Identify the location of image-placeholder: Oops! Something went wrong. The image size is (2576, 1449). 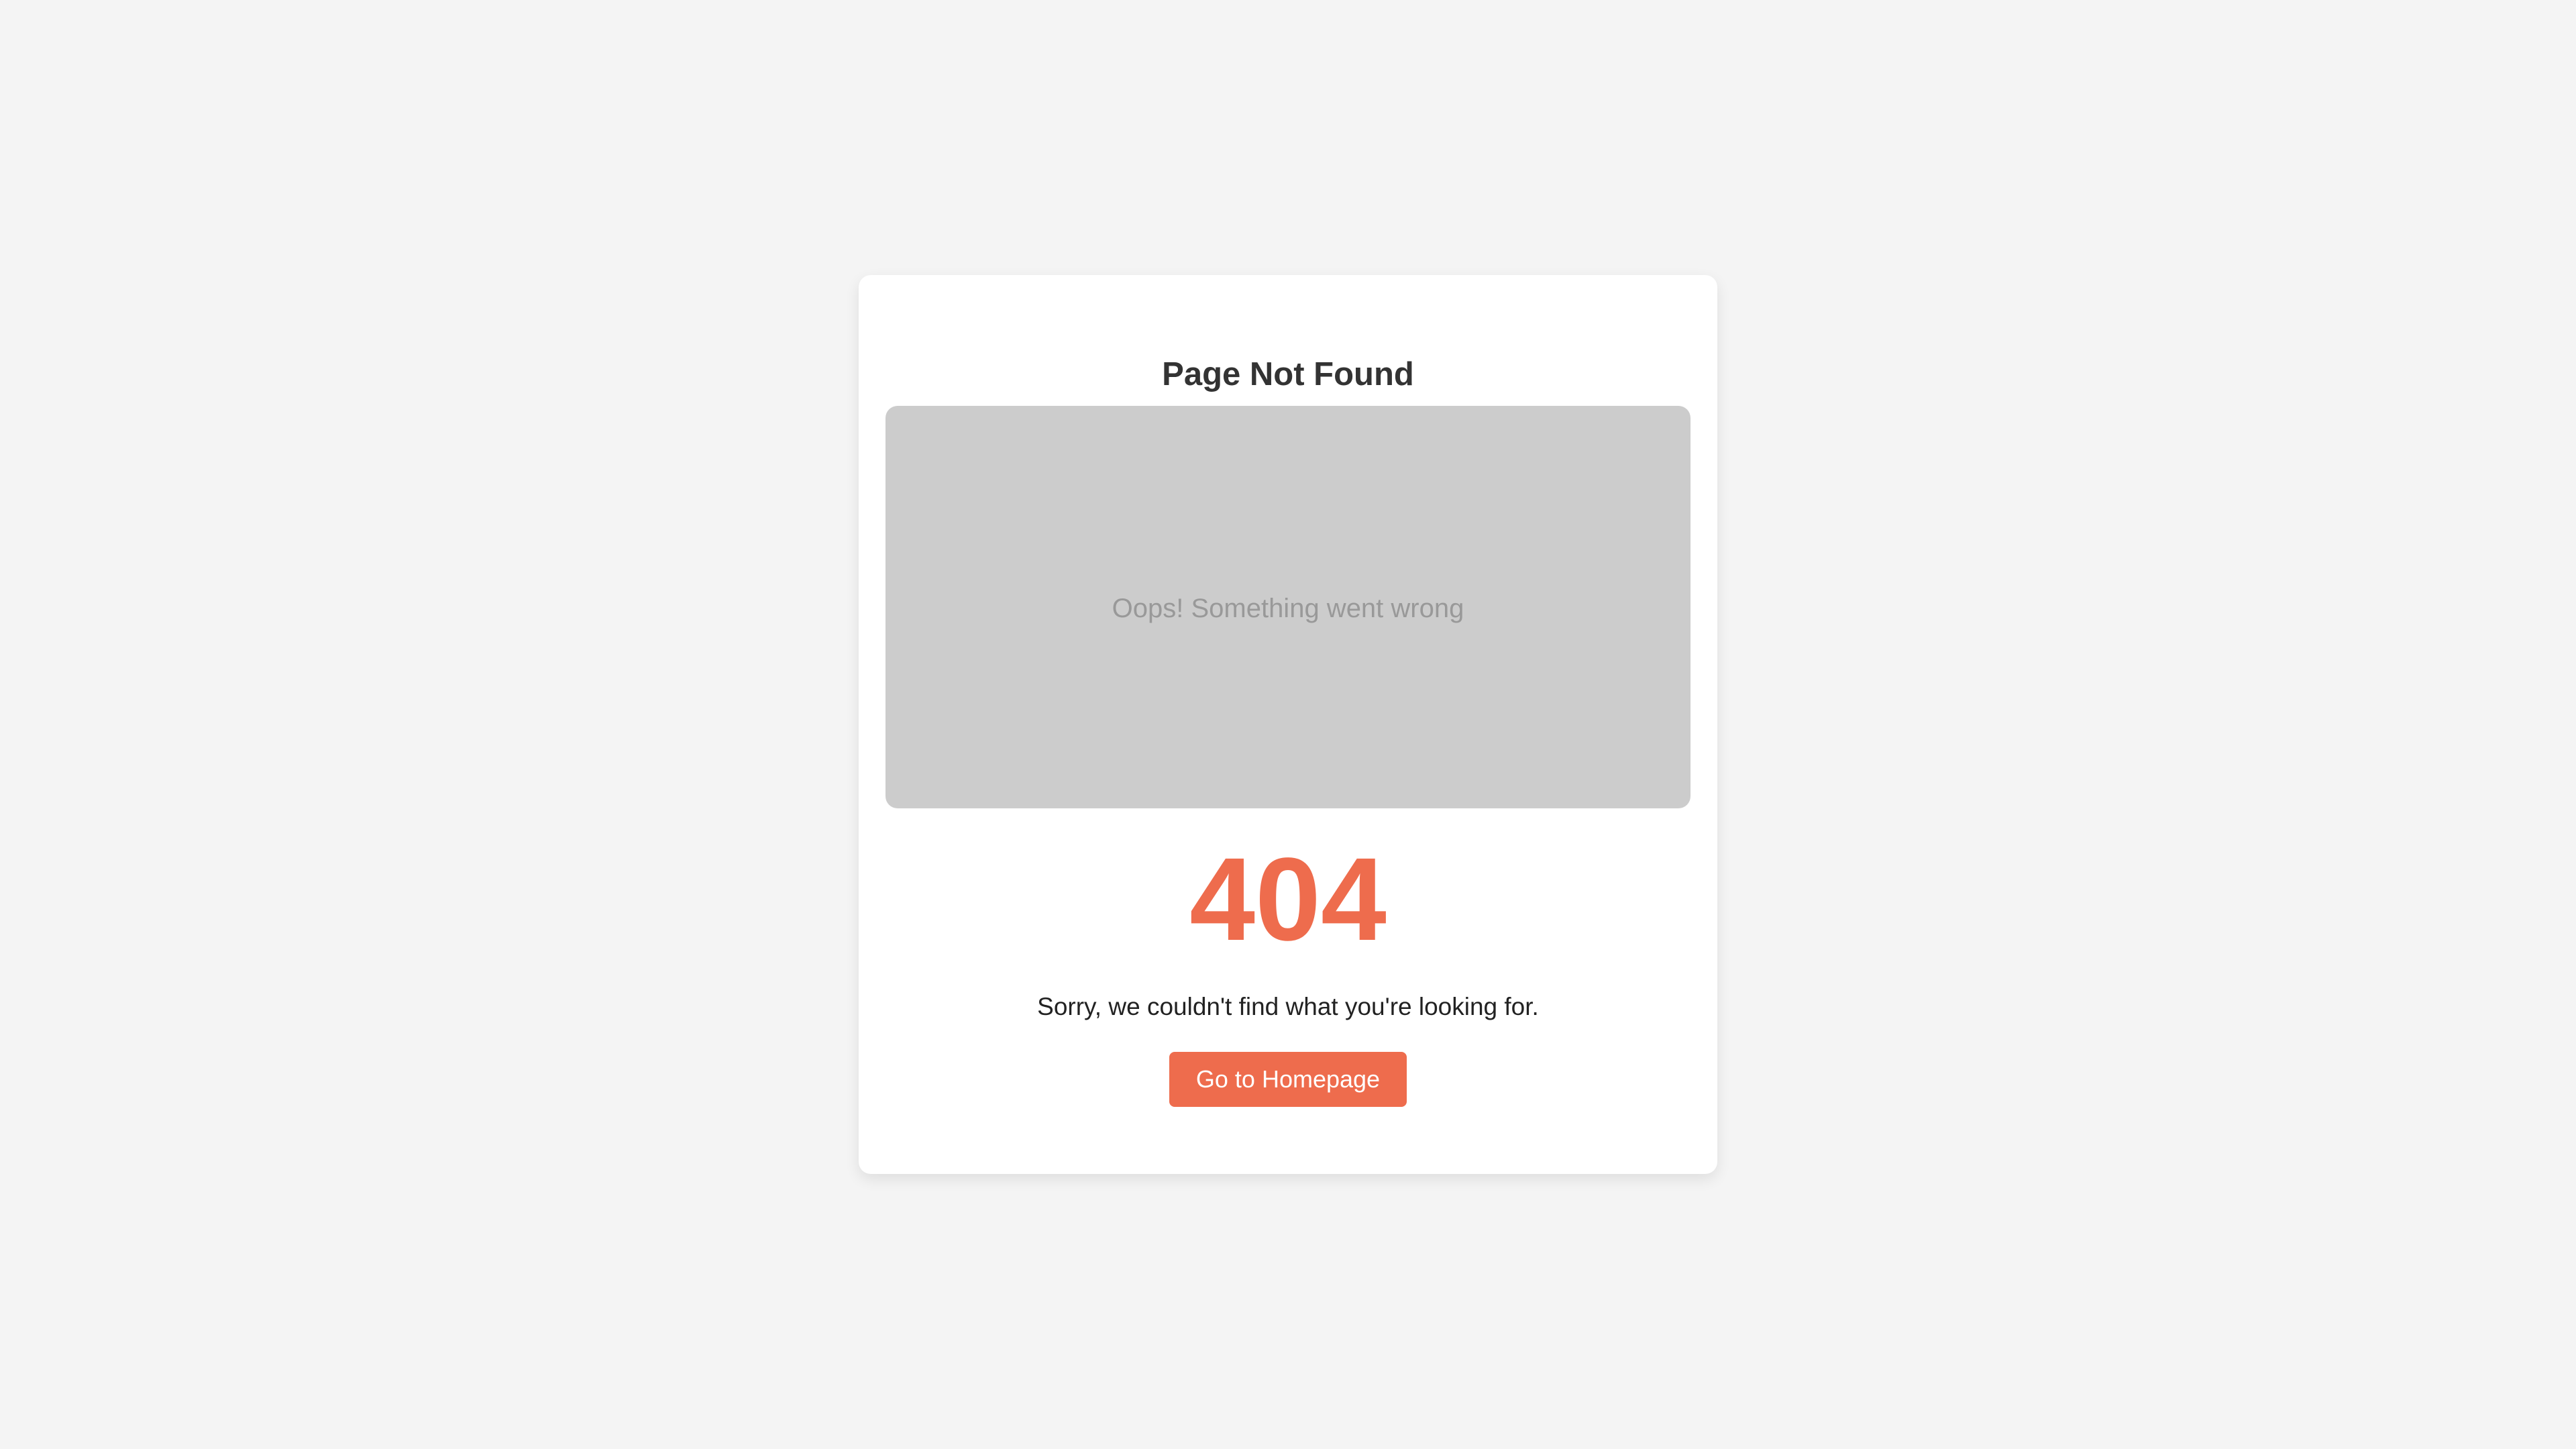
(1287, 607).